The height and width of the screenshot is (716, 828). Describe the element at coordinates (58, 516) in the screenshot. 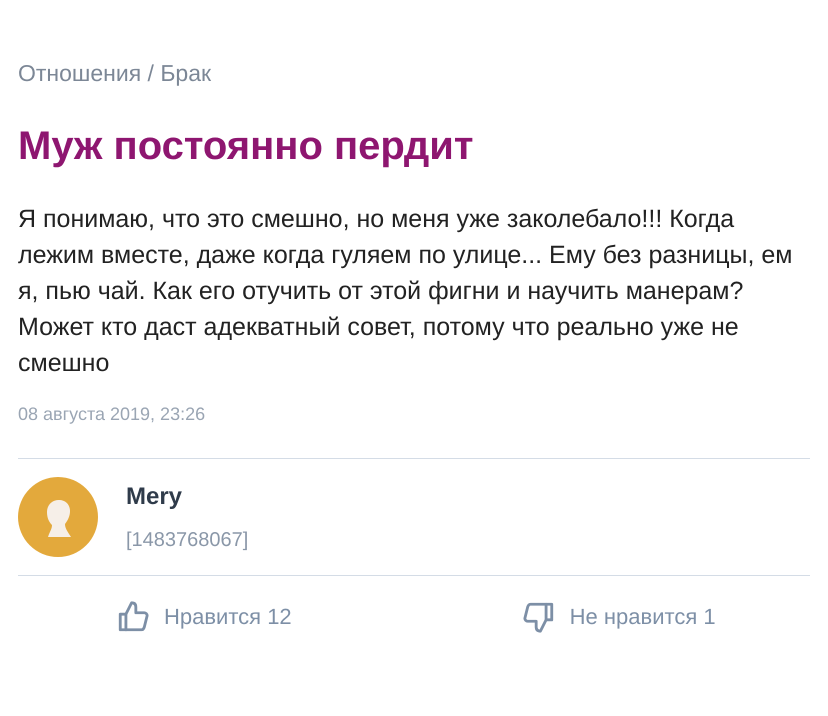

I see `avatar-icon` at that location.